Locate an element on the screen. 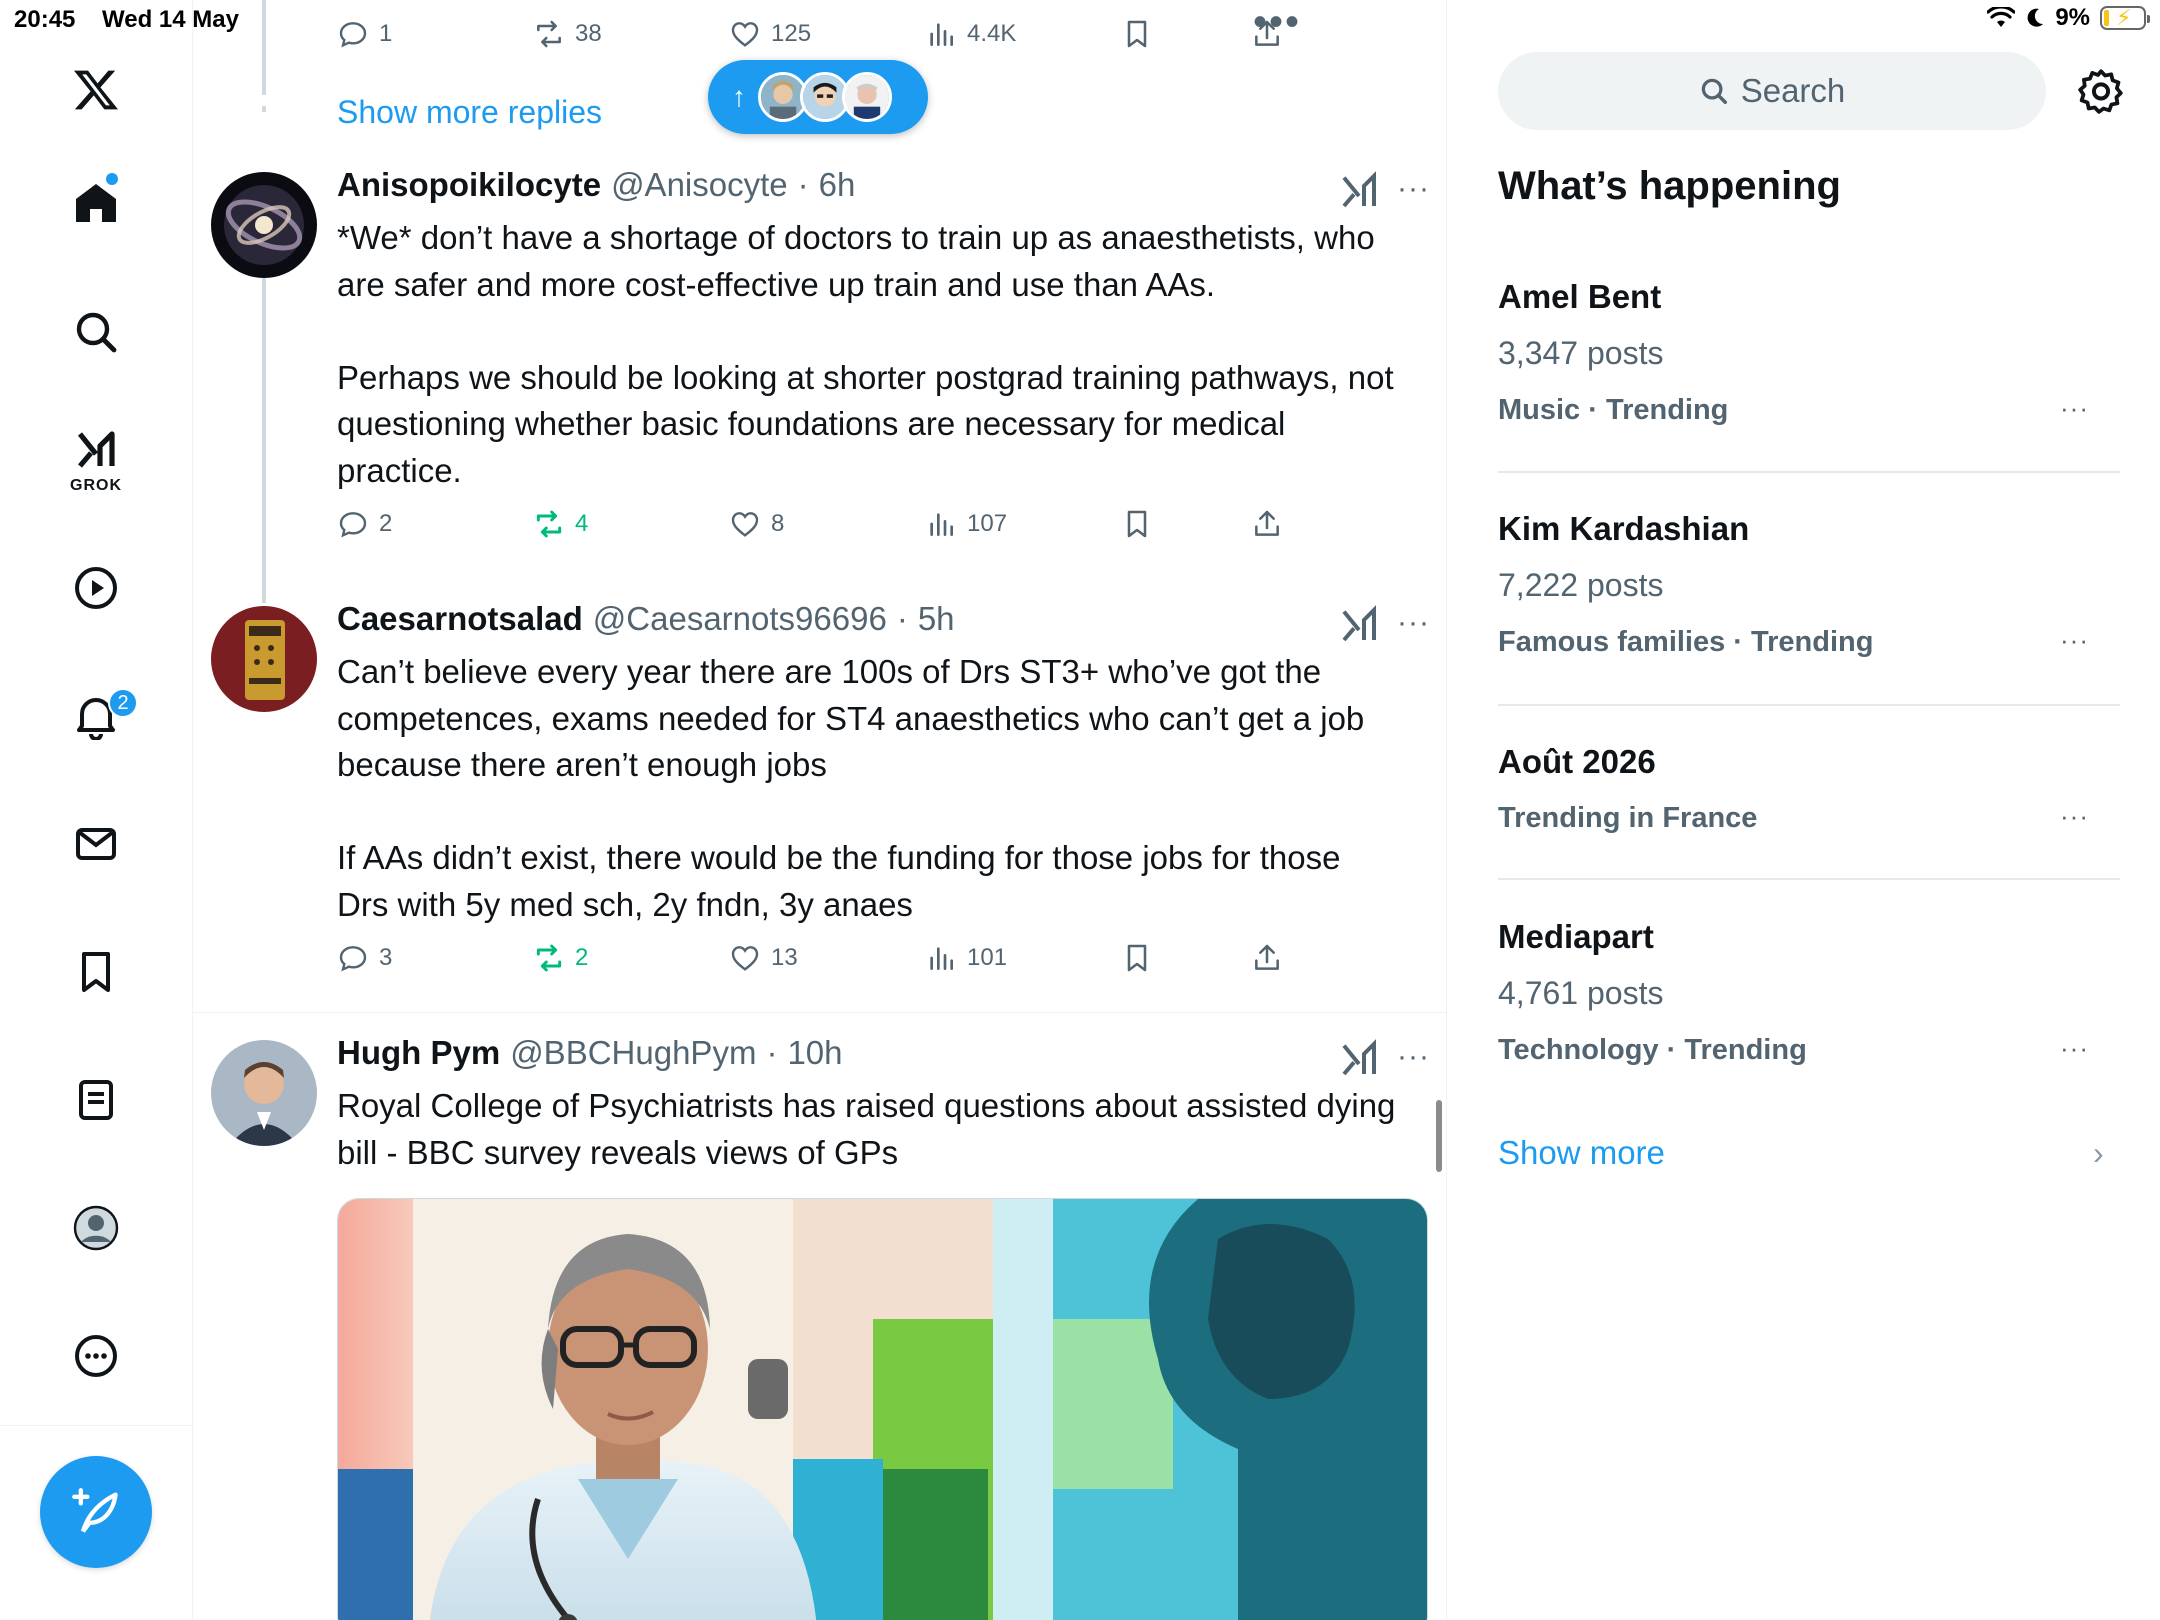 This screenshot has height=1620, width=2160. views-button: 4.4K is located at coordinates (970, 34).